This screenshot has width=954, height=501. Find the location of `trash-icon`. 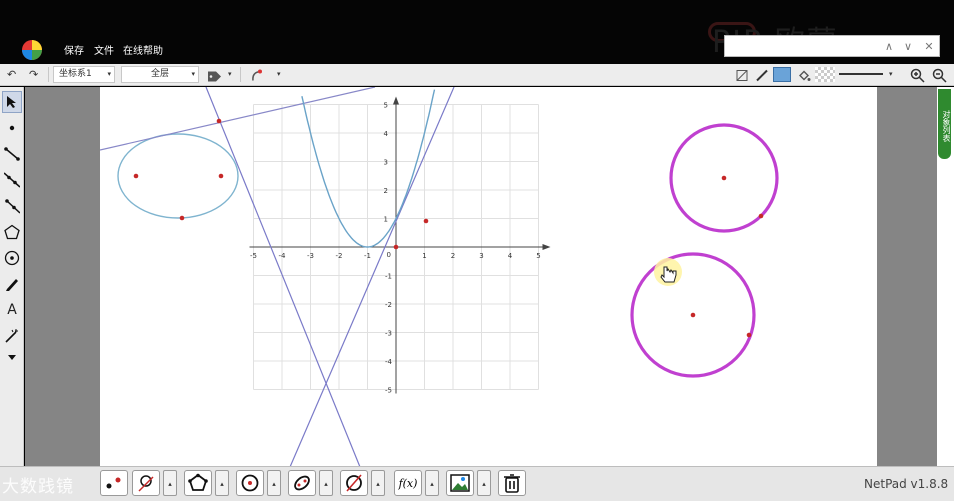

trash-icon is located at coordinates (512, 483).